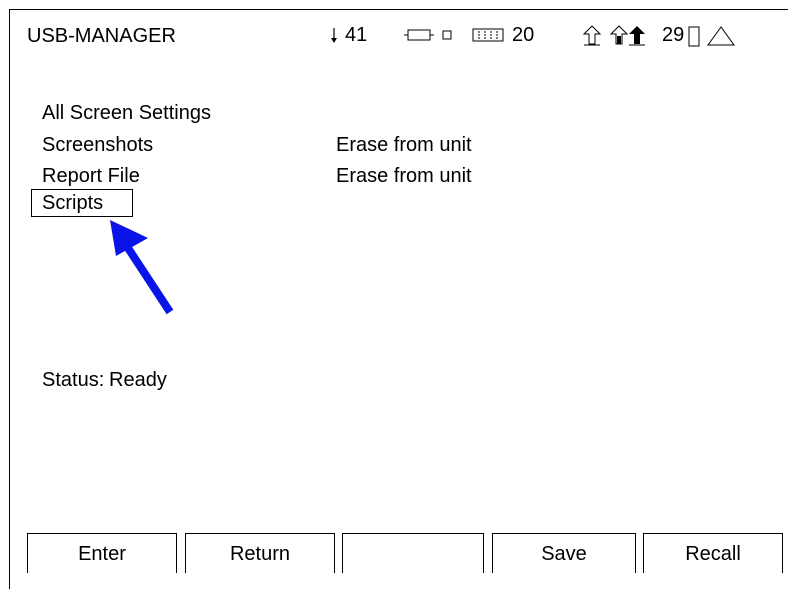  I want to click on cable-icon, so click(419, 35).